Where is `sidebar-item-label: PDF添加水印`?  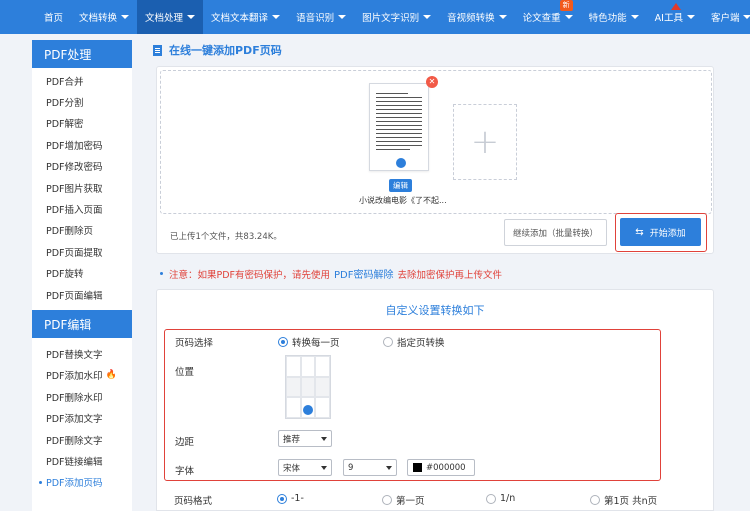 sidebar-item-label: PDF添加水印 is located at coordinates (74, 377).